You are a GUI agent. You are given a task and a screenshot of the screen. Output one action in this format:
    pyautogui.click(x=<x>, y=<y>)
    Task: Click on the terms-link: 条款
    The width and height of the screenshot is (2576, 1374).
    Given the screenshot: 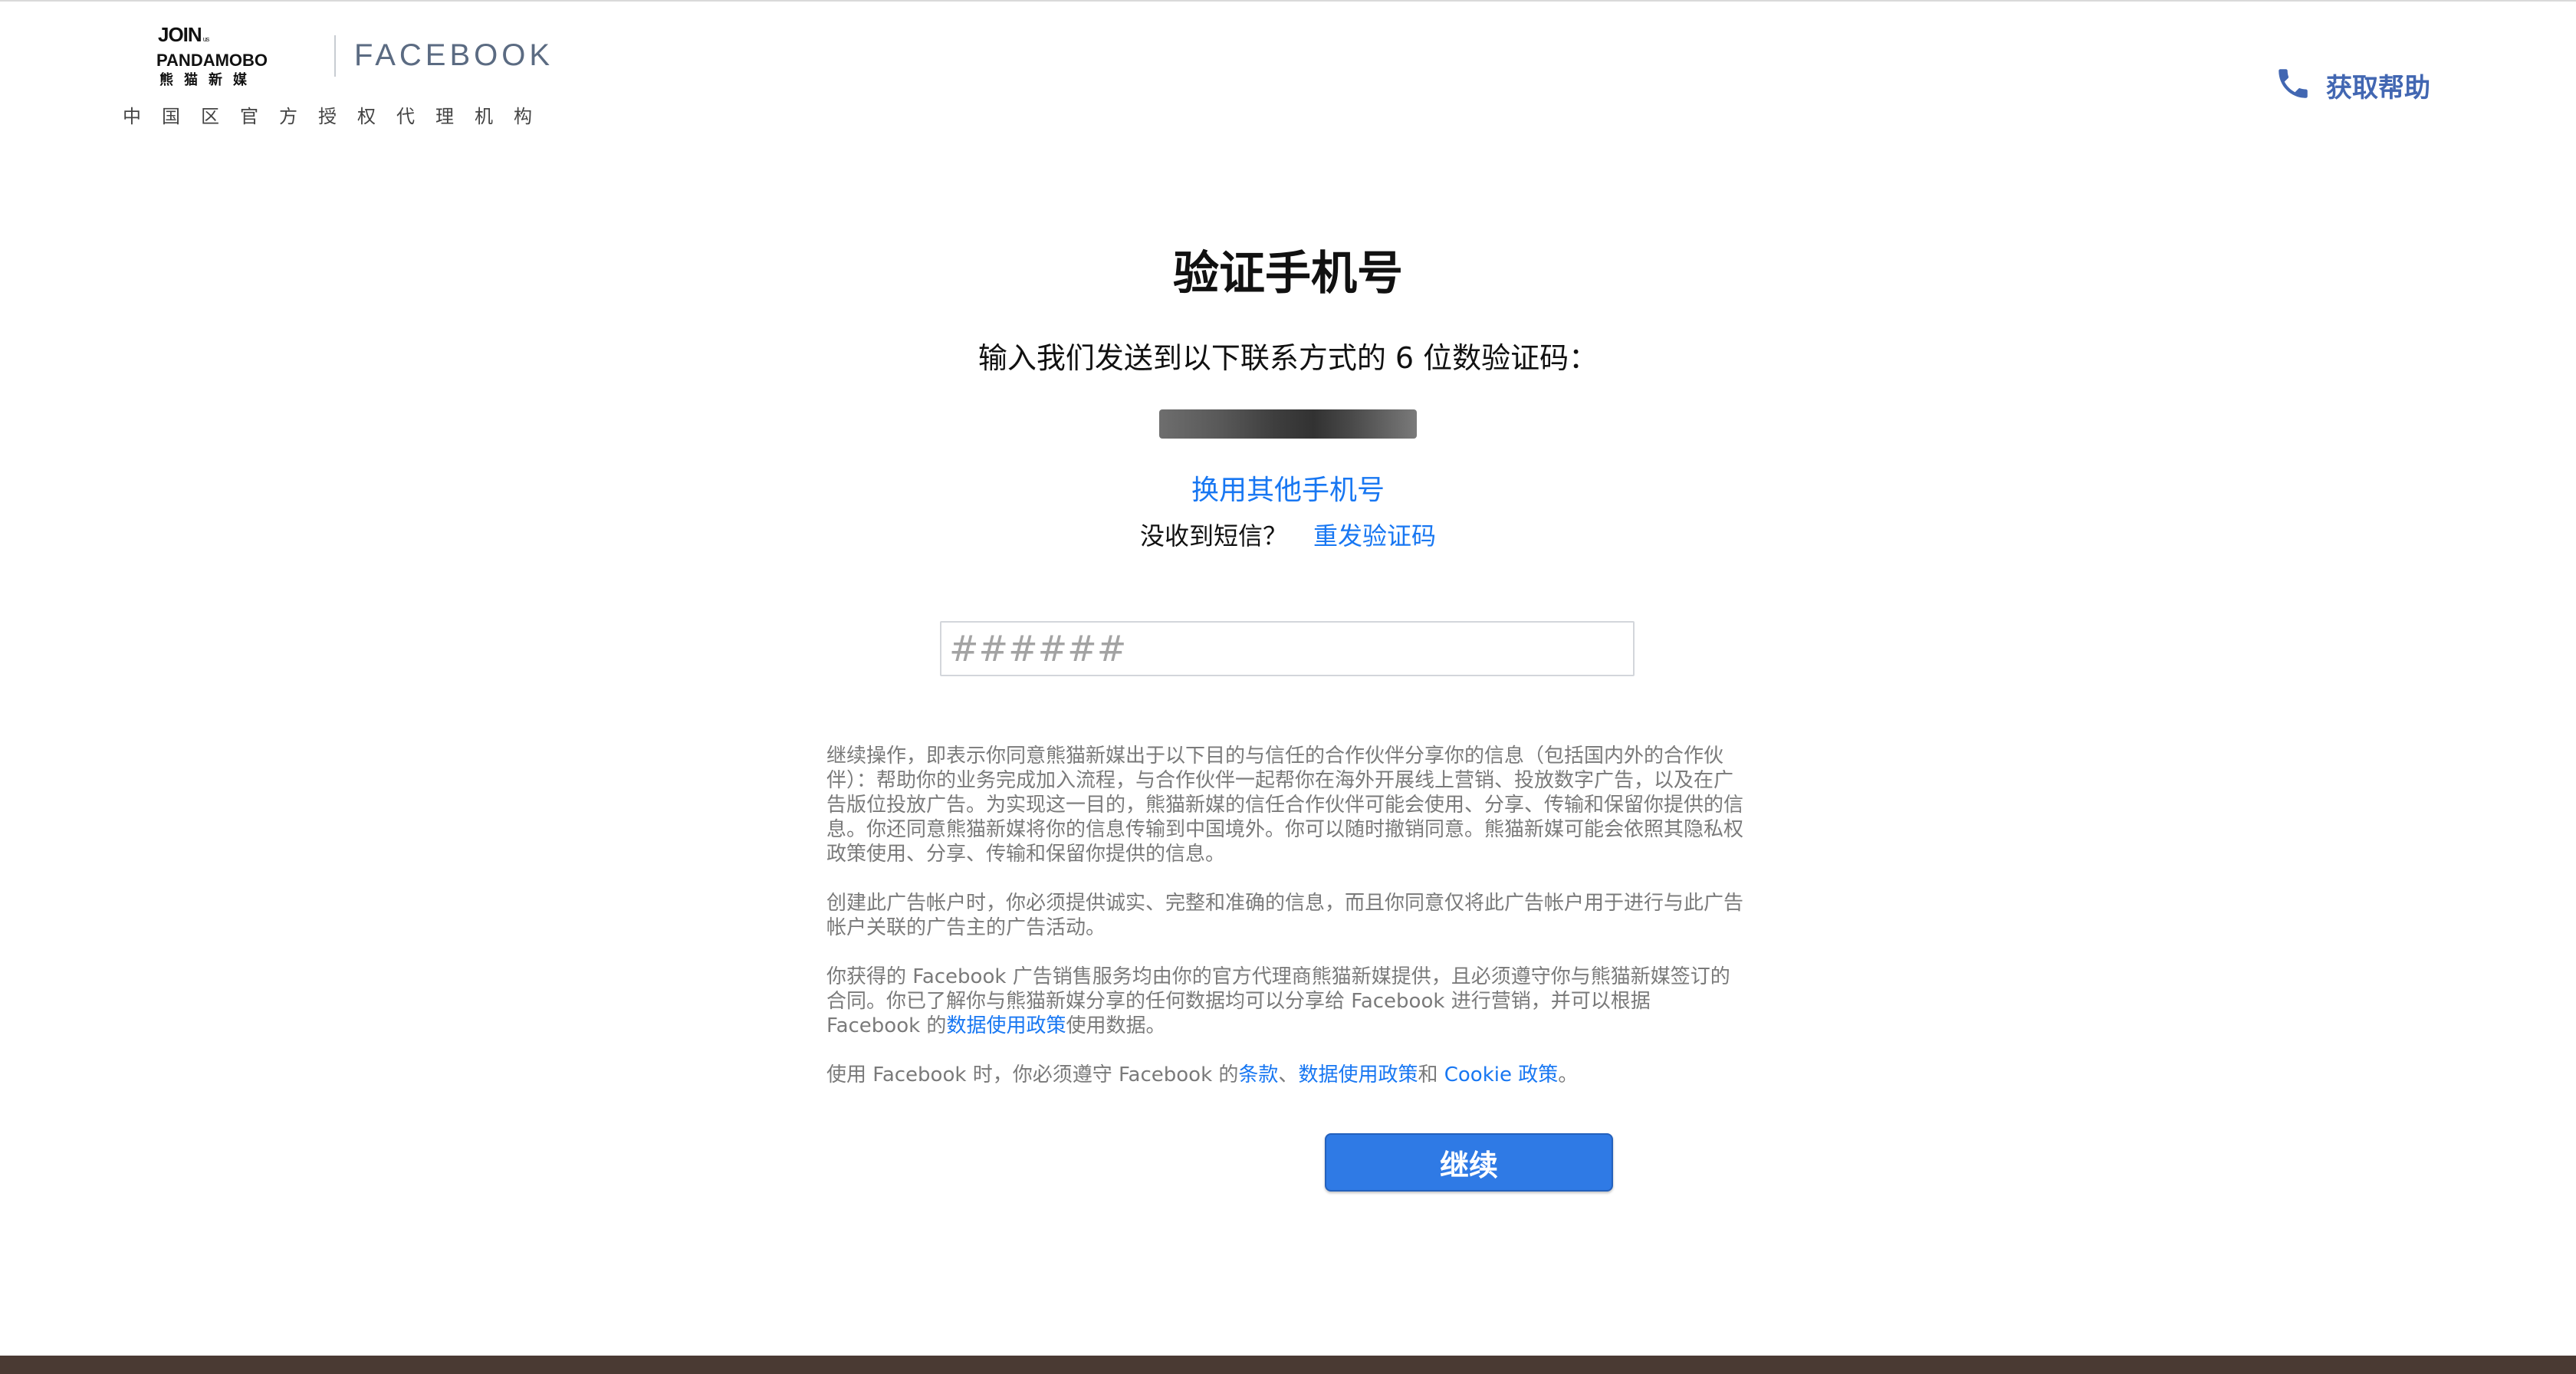 What is the action you would take?
    pyautogui.click(x=1258, y=1074)
    